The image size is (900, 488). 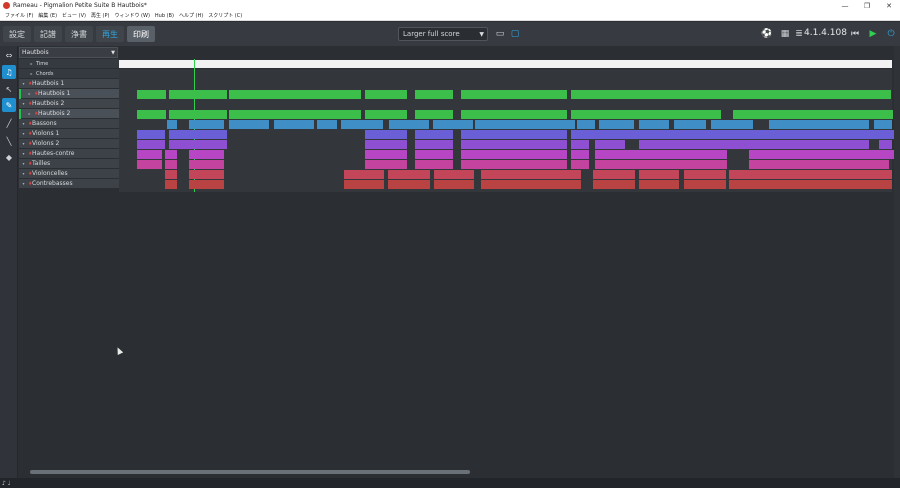 I want to click on track-row: ▾ ♦ Violons 1, so click(x=69, y=134).